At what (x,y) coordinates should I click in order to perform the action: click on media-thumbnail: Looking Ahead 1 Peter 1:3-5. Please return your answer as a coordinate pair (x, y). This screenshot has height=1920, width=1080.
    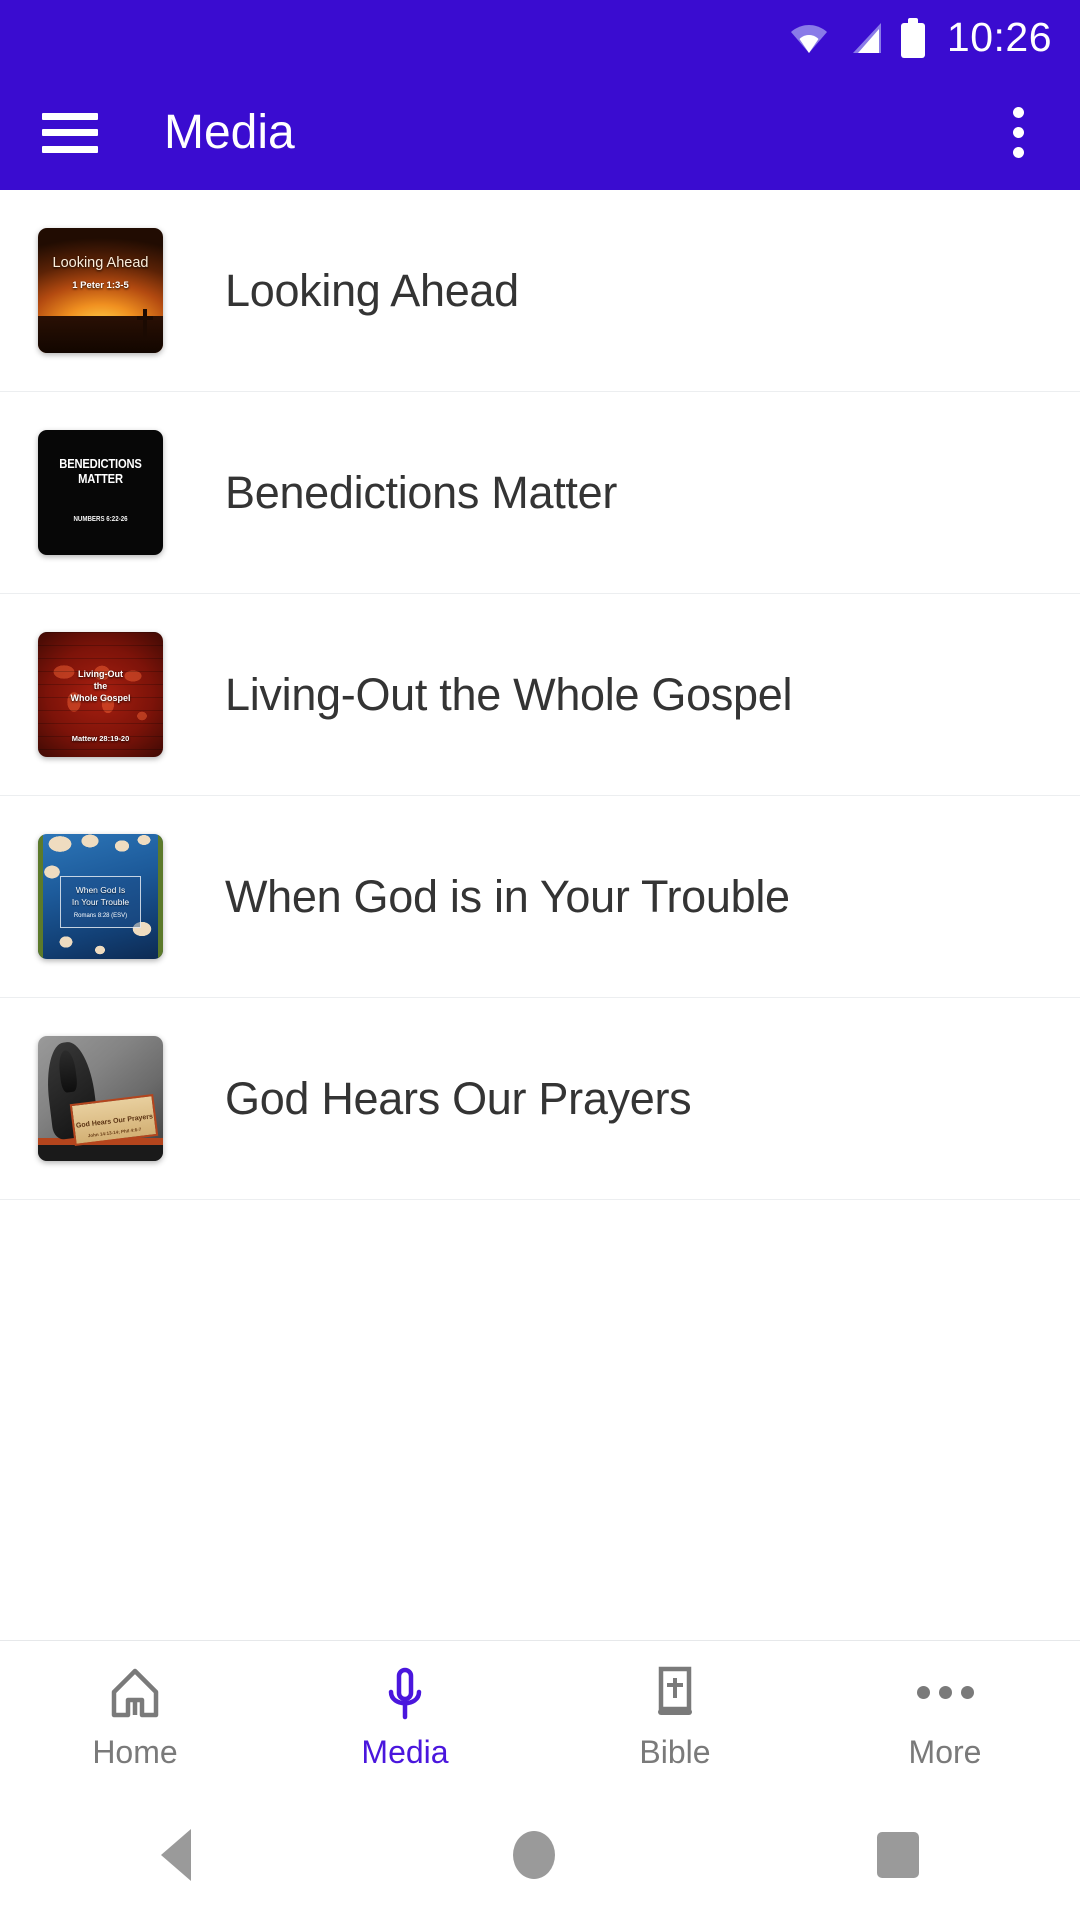
    Looking at the image, I should click on (100, 290).